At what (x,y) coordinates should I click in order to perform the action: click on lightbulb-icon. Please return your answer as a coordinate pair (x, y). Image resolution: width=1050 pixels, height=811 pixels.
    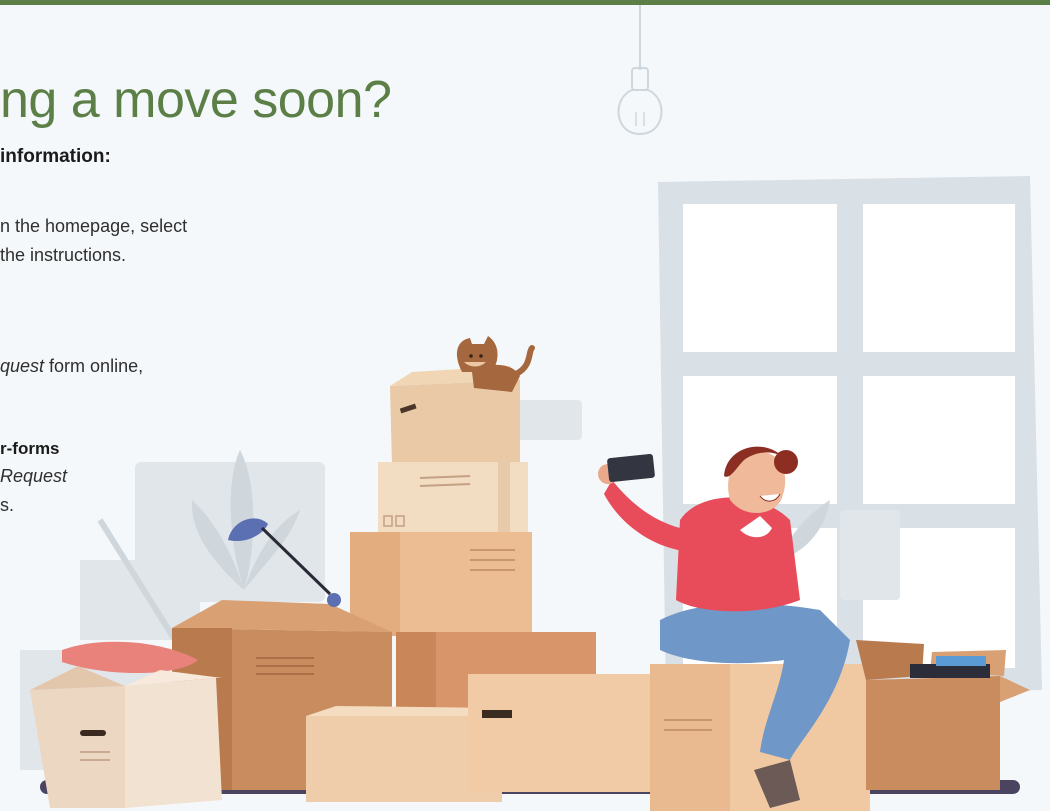
    Looking at the image, I should click on (640, 70).